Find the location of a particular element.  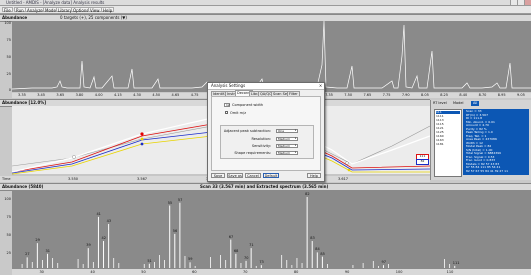

mini-legend-82: 82 is located at coordinates (422, 162).